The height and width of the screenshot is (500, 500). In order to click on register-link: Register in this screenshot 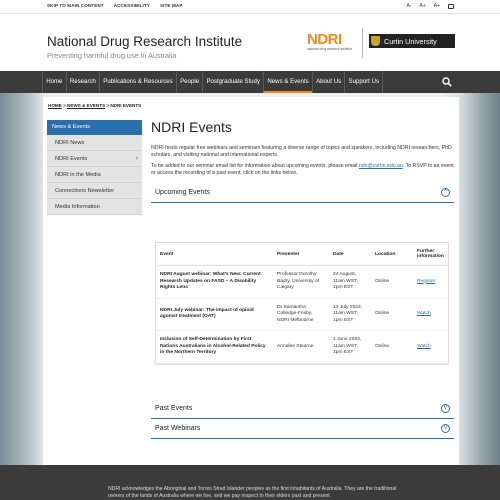, I will do `click(426, 281)`.